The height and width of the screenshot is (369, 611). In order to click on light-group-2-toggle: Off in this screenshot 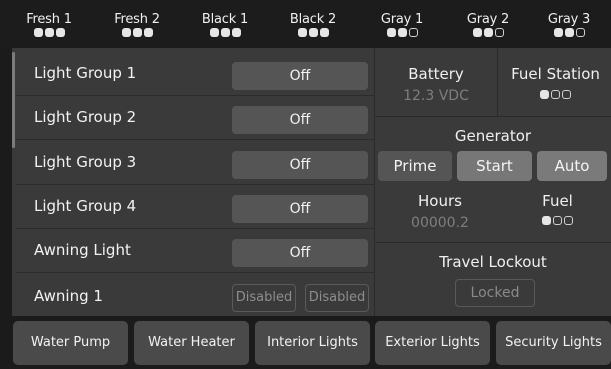, I will do `click(300, 120)`.